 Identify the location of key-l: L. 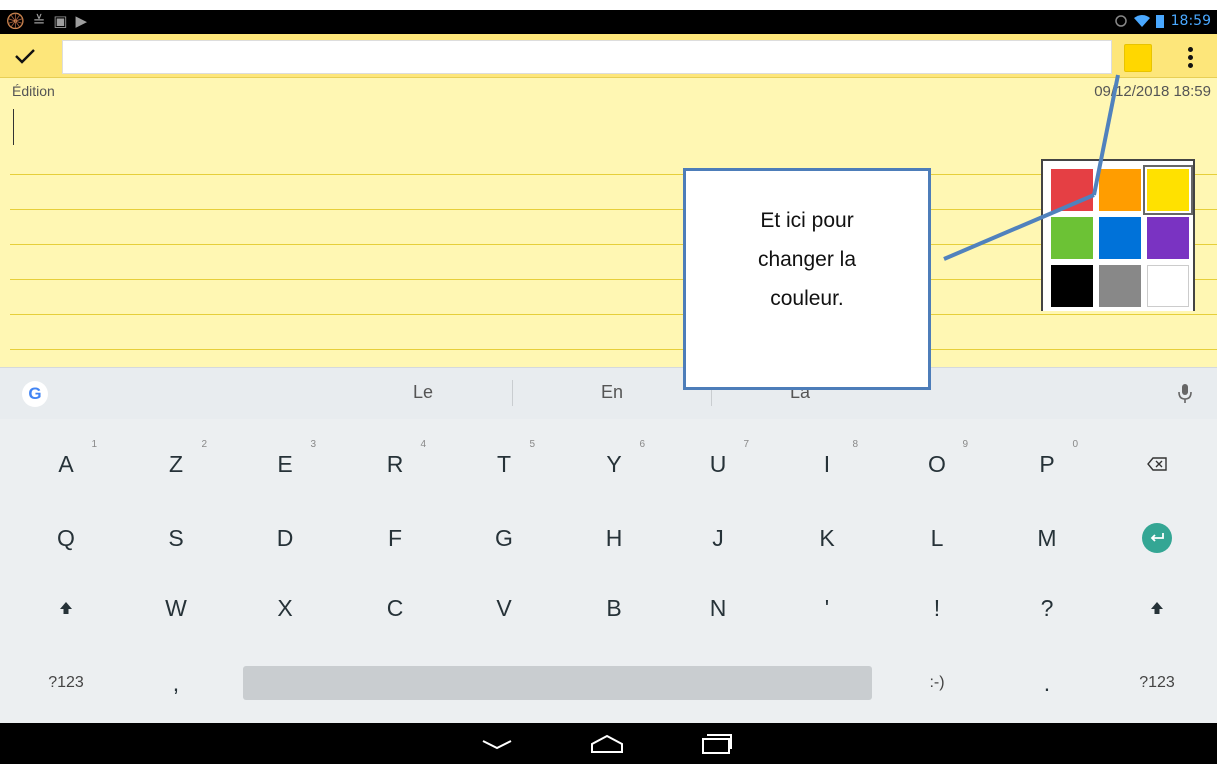
(937, 538).